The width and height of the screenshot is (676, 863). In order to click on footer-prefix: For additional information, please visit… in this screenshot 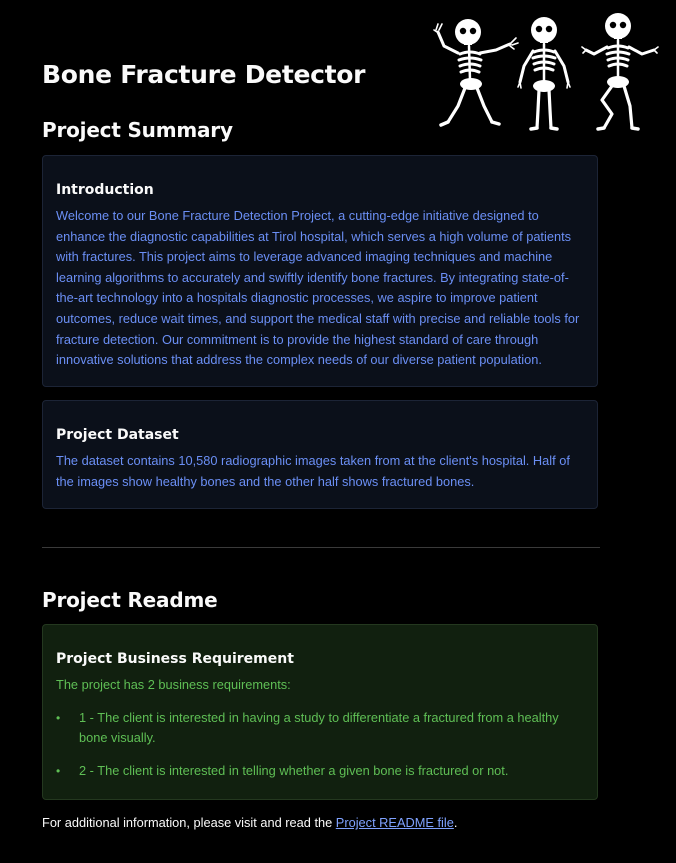, I will do `click(189, 822)`.